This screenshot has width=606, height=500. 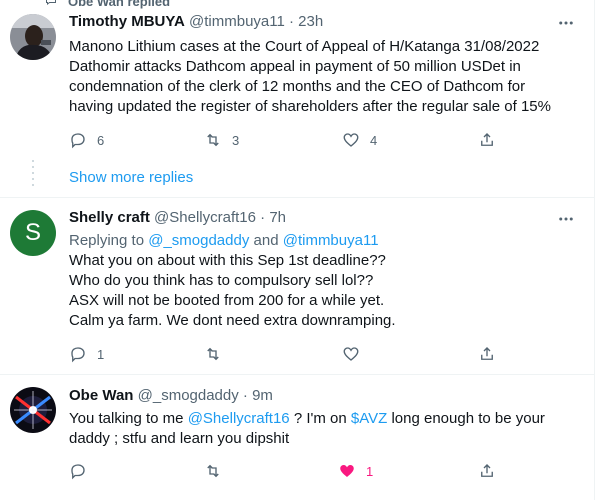 What do you see at coordinates (131, 177) in the screenshot?
I see `show-more-replies-link: Show more replies` at bounding box center [131, 177].